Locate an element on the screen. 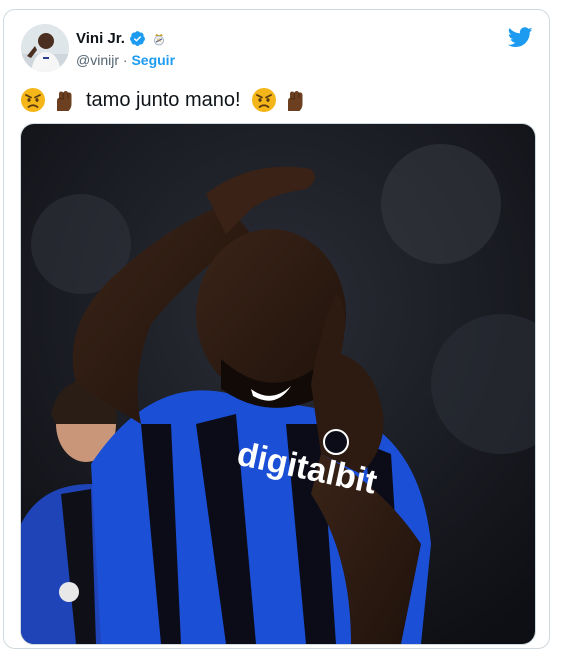 Image resolution: width=567 pixels, height=649 pixels. avatar is located at coordinates (45, 48).